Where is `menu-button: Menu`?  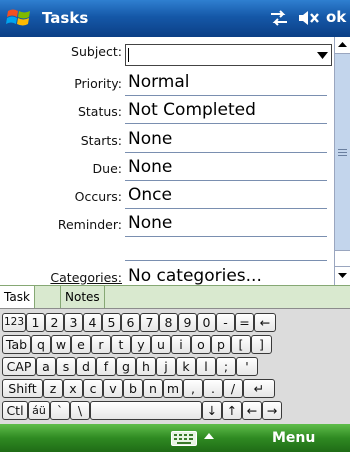 menu-button: Menu is located at coordinates (293, 438).